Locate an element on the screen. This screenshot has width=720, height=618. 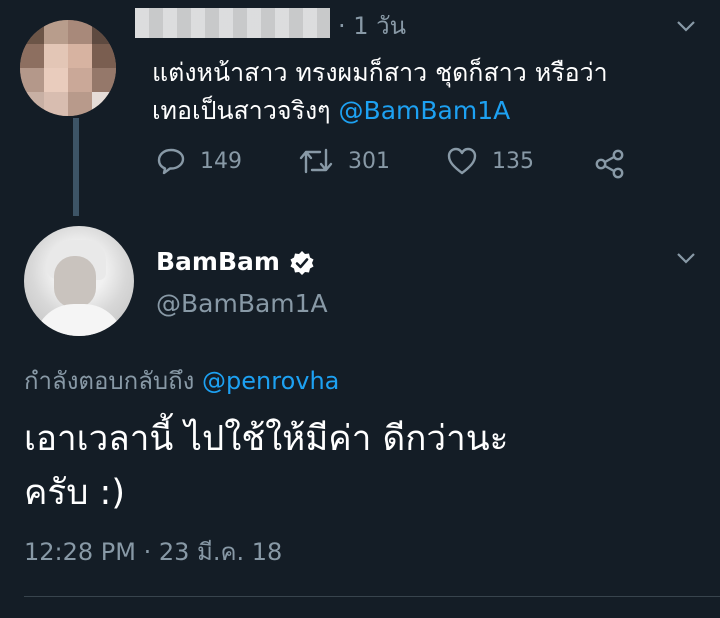
bambam-avatar is located at coordinates (79, 281).